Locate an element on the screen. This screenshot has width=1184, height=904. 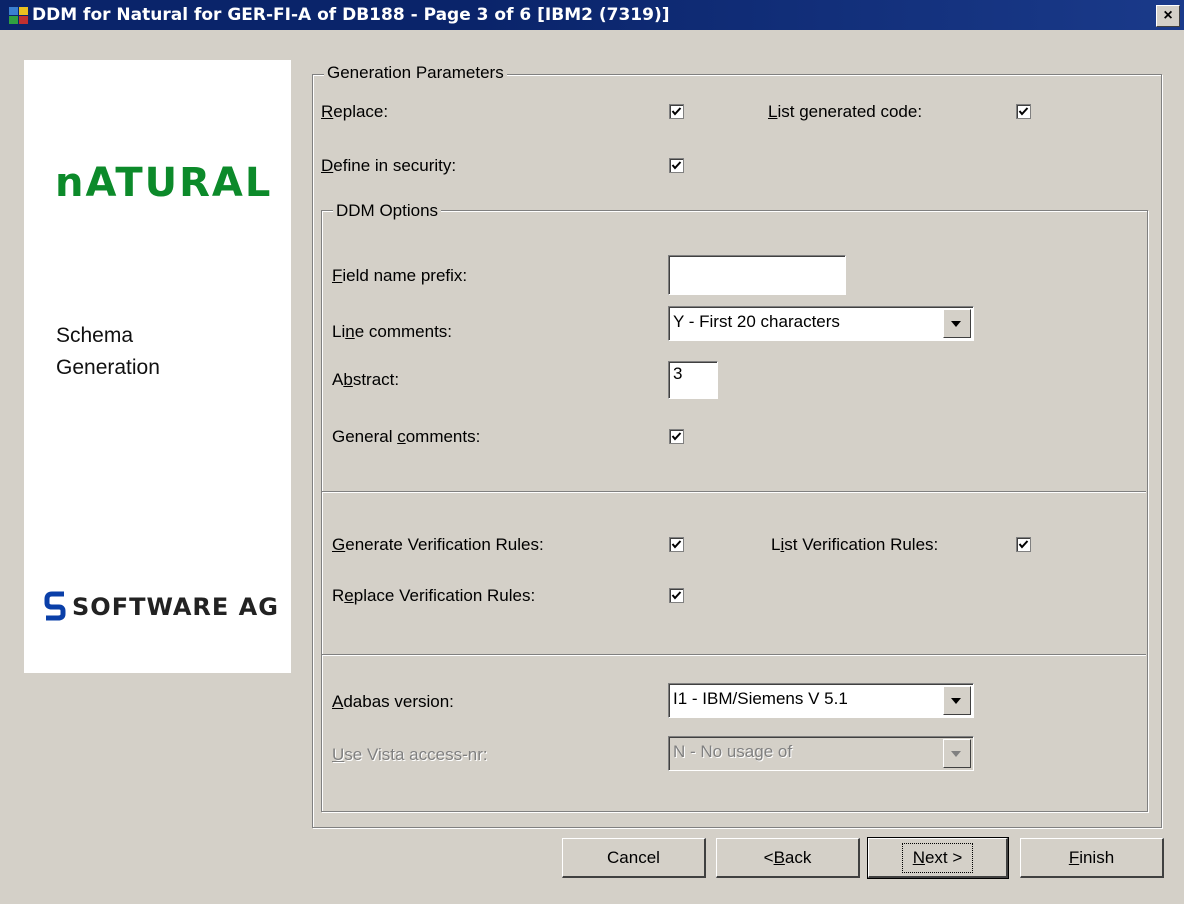
vista-access-label: Use Vista access-nr: is located at coordinates (410, 754).